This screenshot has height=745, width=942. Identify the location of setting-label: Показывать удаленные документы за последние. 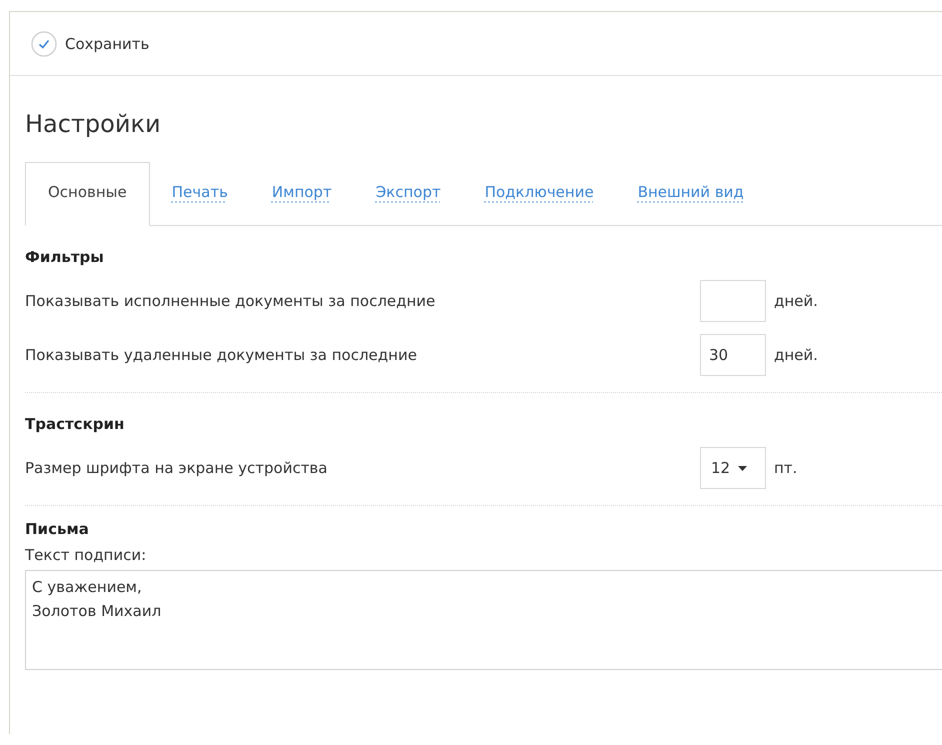
(221, 355).